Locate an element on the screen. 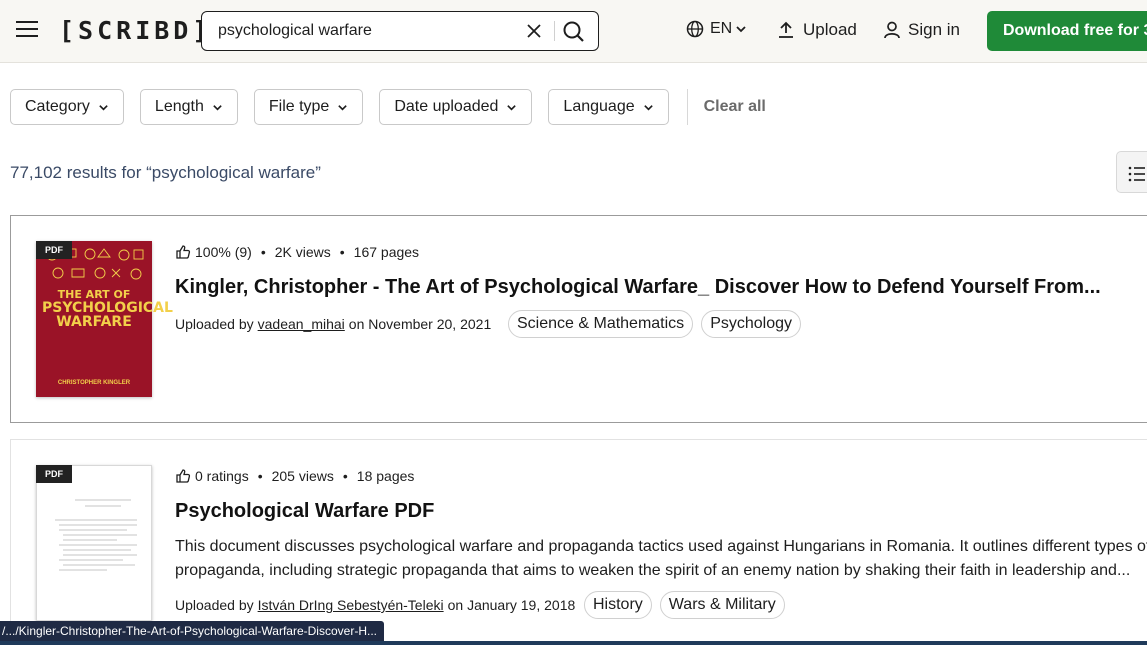 This screenshot has width=1147, height=645. top-header: [SCRIBD] EN Upload is located at coordinates (573, 31).